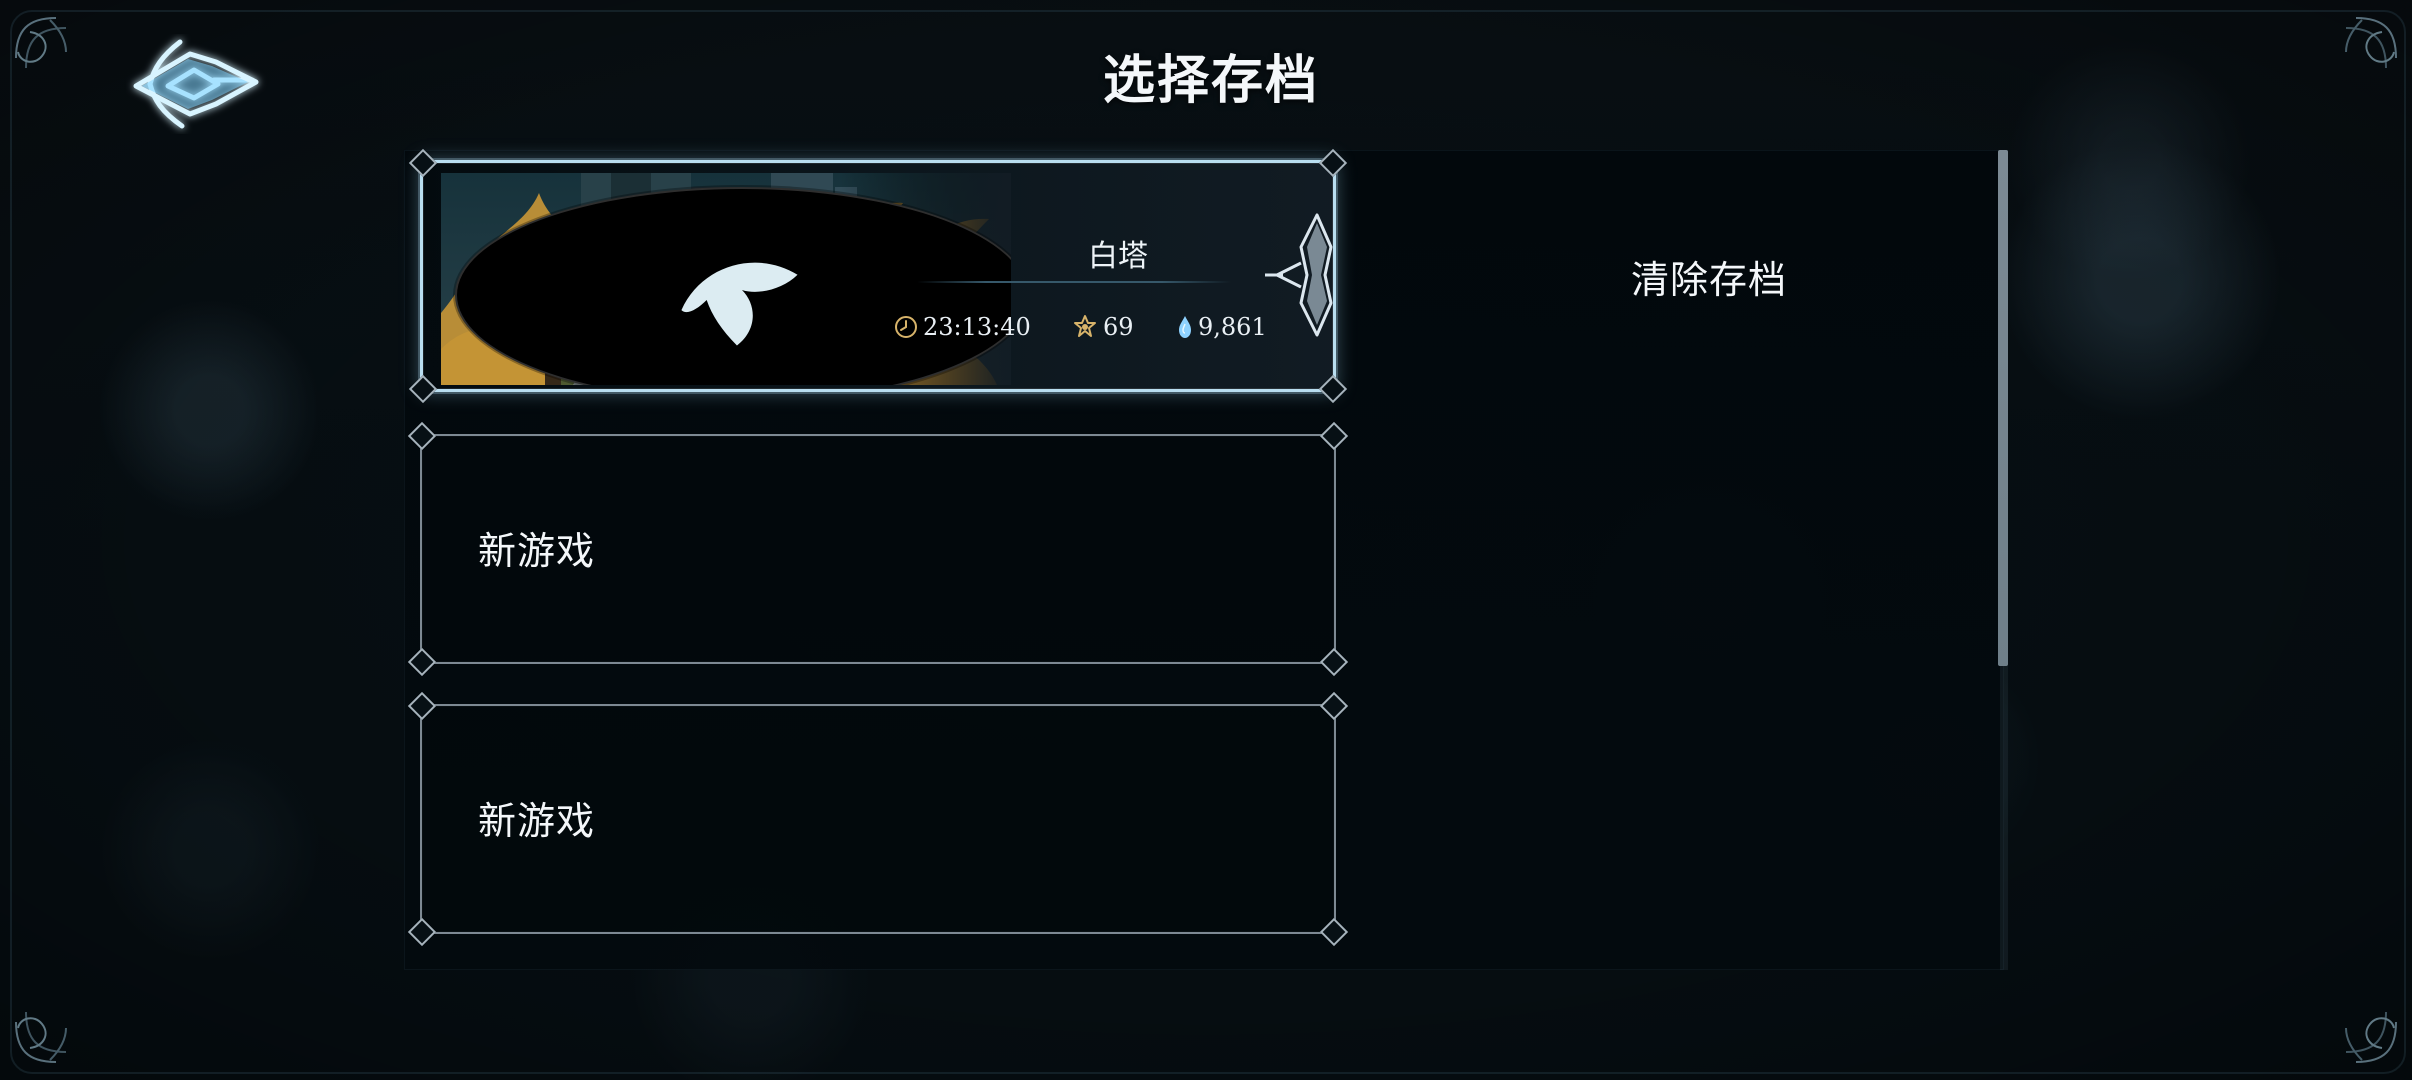 This screenshot has width=2412, height=1080. I want to click on level-icon, so click(1085, 326).